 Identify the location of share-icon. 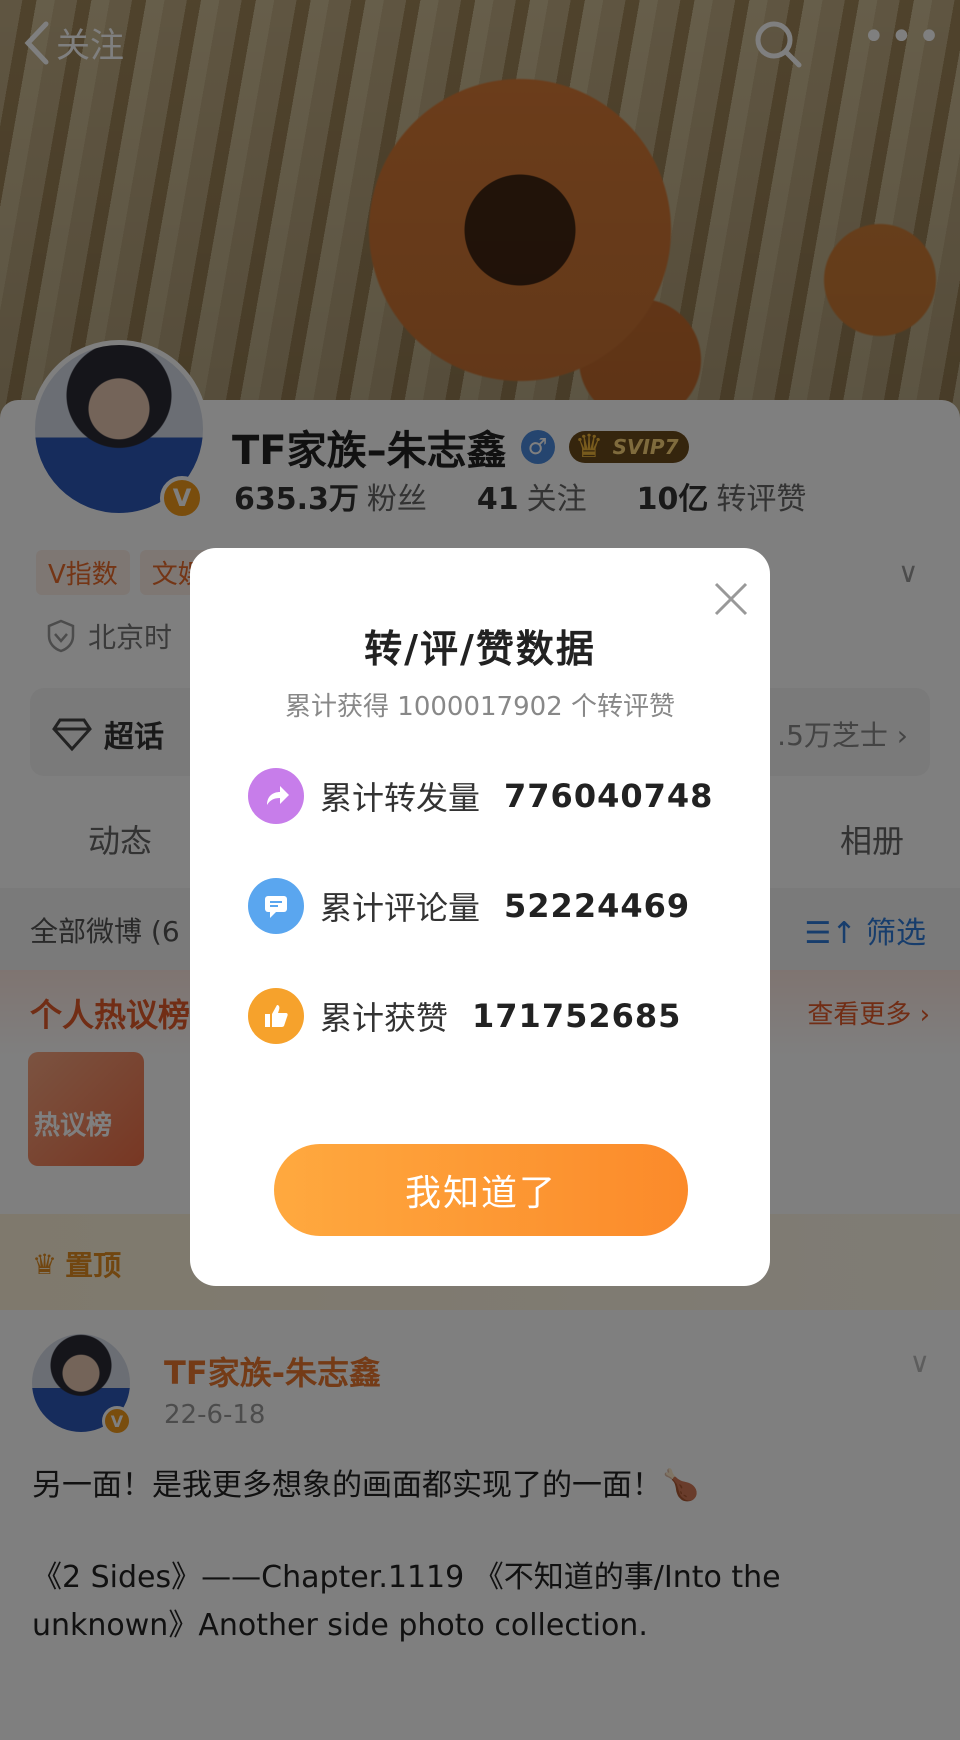
(276, 796).